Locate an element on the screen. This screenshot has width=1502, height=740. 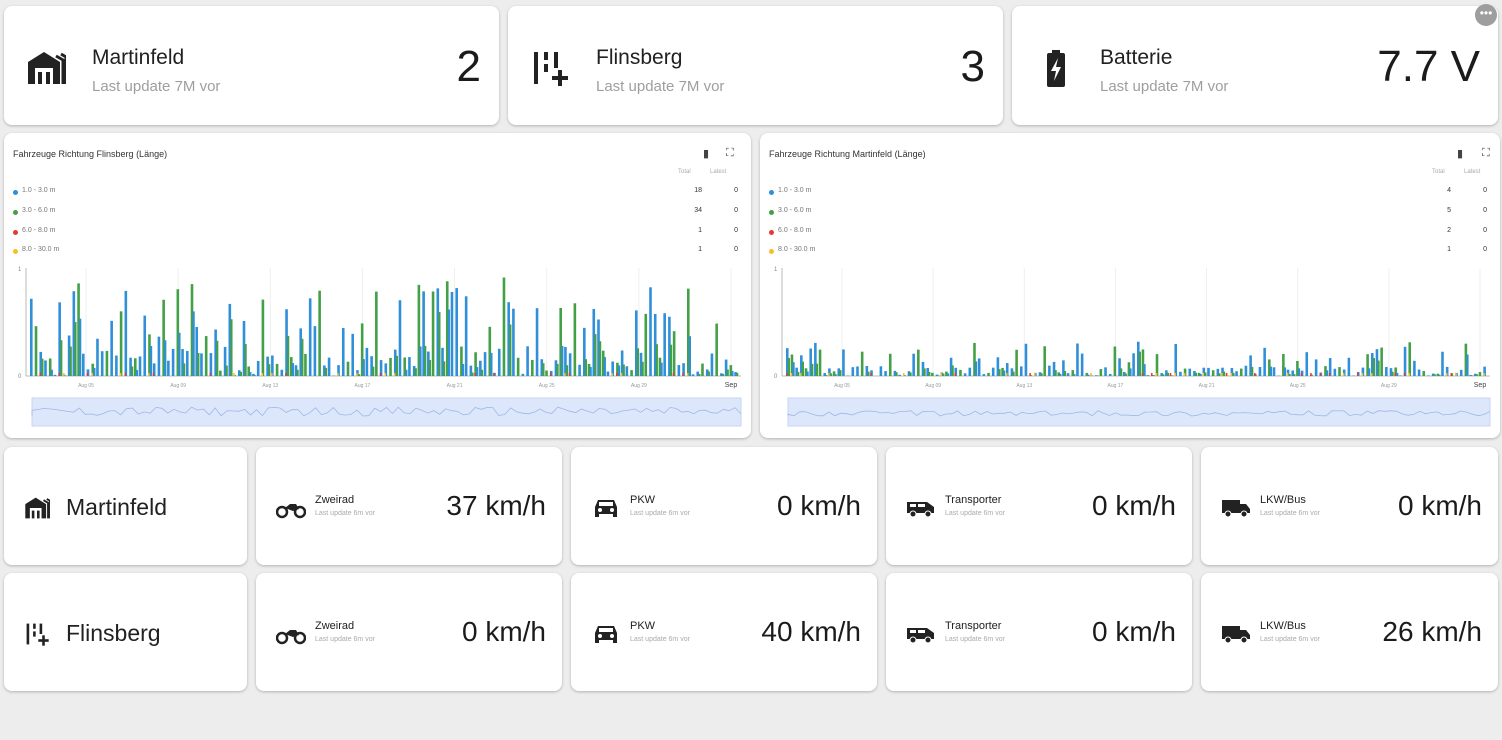
x-tick-label: Aug 17 is located at coordinates (1115, 386).